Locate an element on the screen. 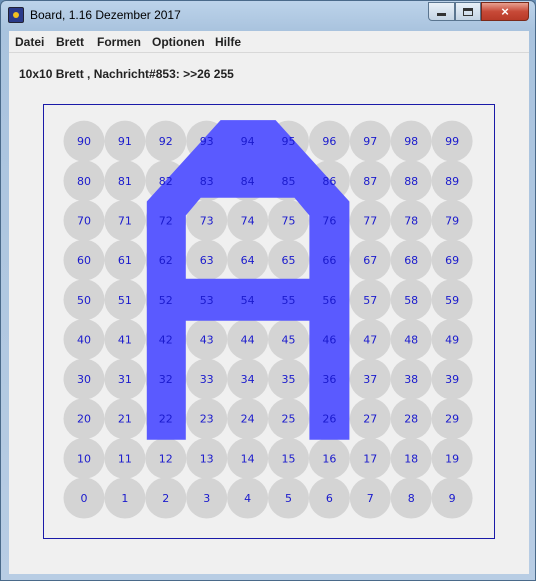 This screenshot has width=536, height=581. cell-number: 37 is located at coordinates (370, 379).